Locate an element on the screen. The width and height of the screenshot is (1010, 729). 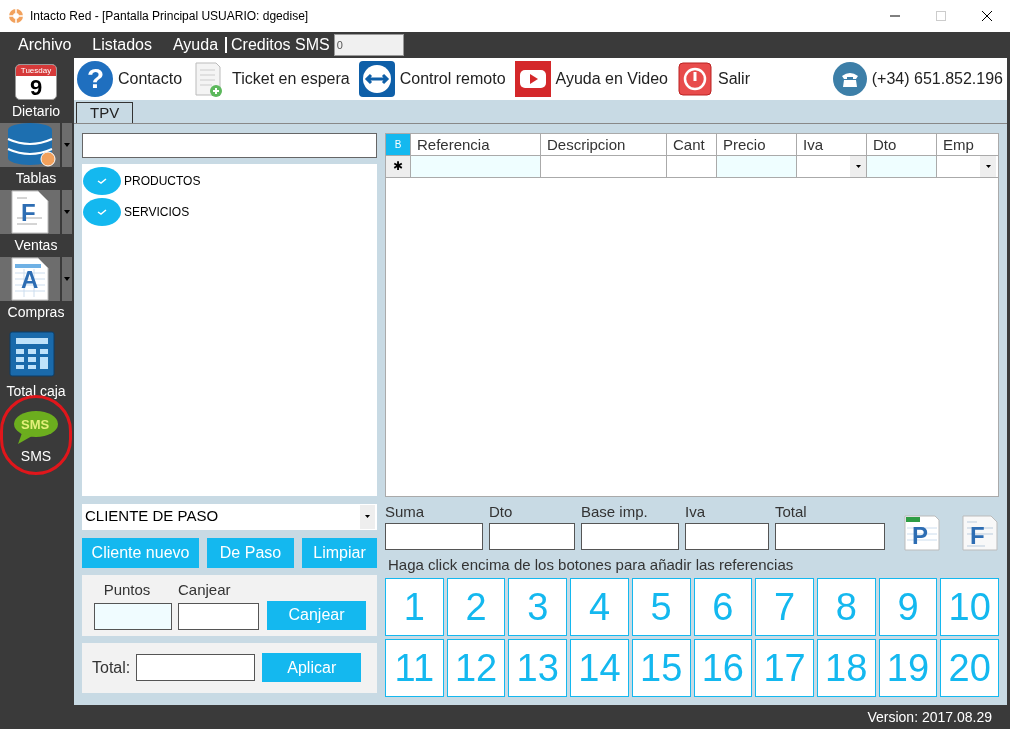
hint-text: Haga click encima de los botones para añadir las referencias is located at coordinates (591, 564).